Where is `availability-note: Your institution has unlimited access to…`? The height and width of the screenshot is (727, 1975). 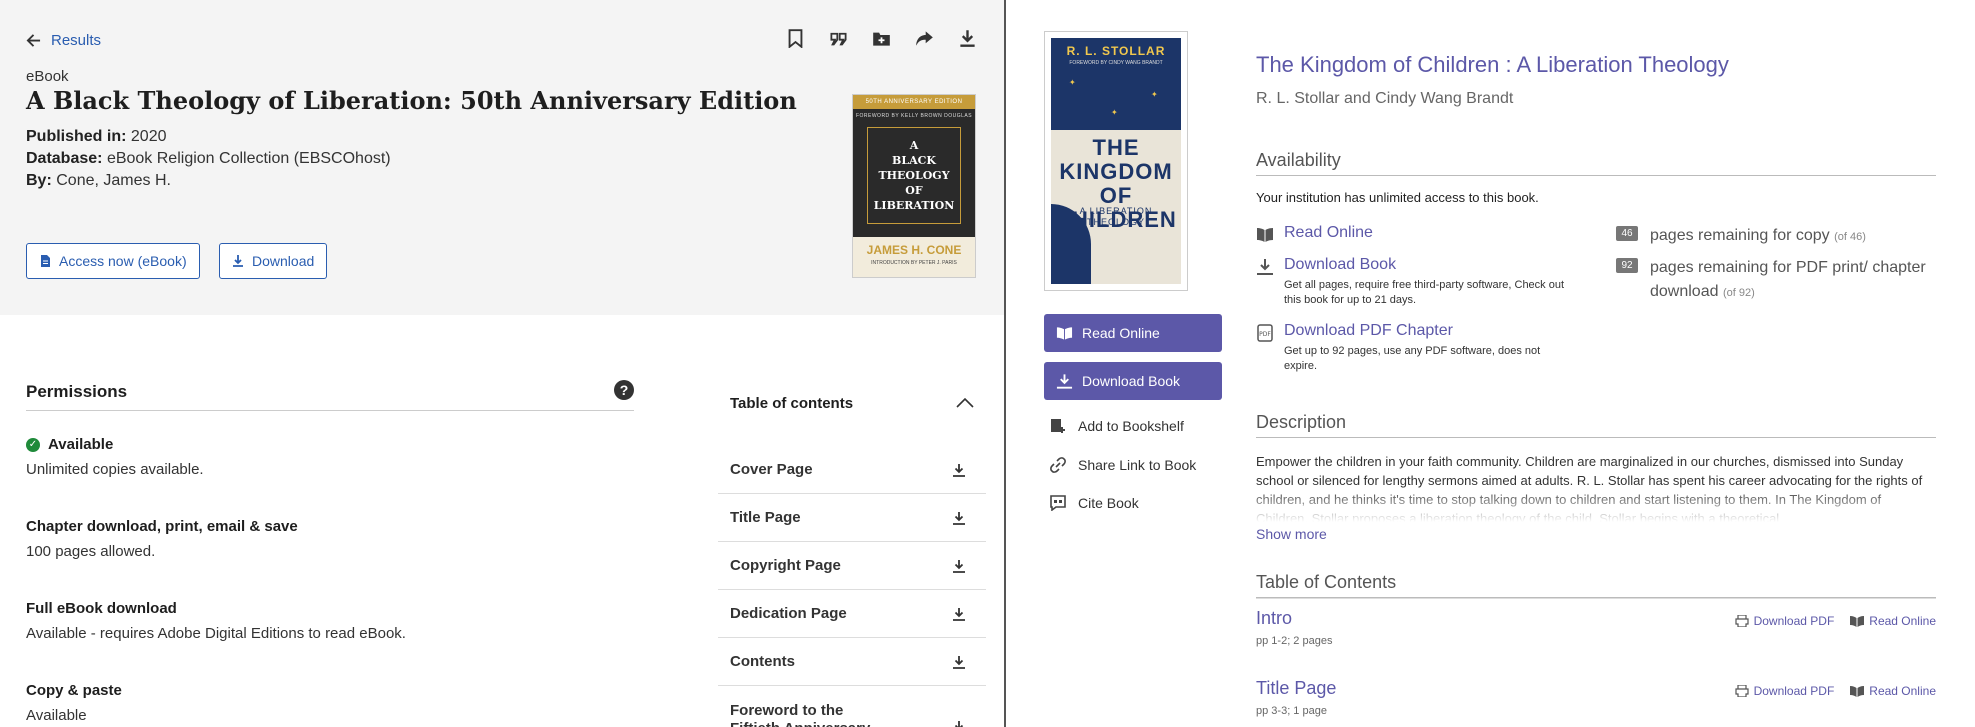 availability-note: Your institution has unlimited access to… is located at coordinates (1397, 197).